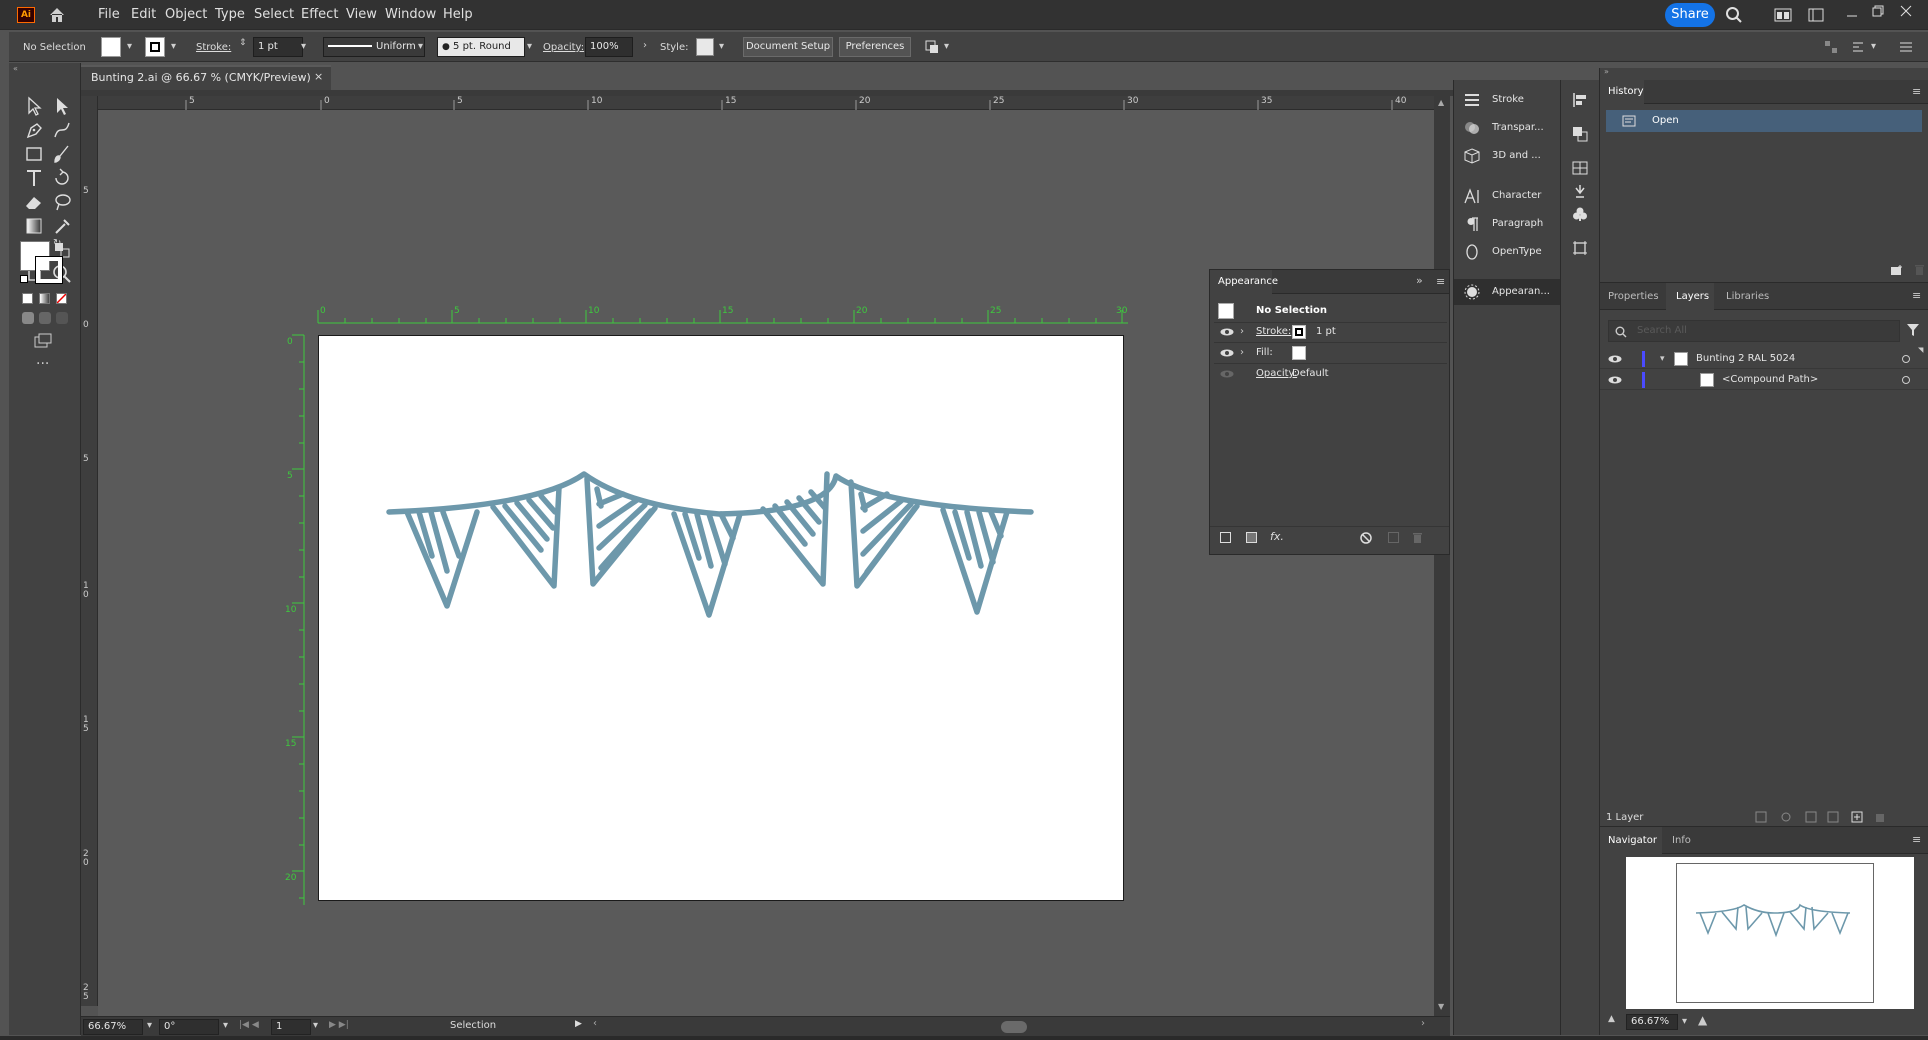 This screenshot has width=1928, height=1040. Describe the element at coordinates (34, 106) in the screenshot. I see `selection-tool-icon` at that location.